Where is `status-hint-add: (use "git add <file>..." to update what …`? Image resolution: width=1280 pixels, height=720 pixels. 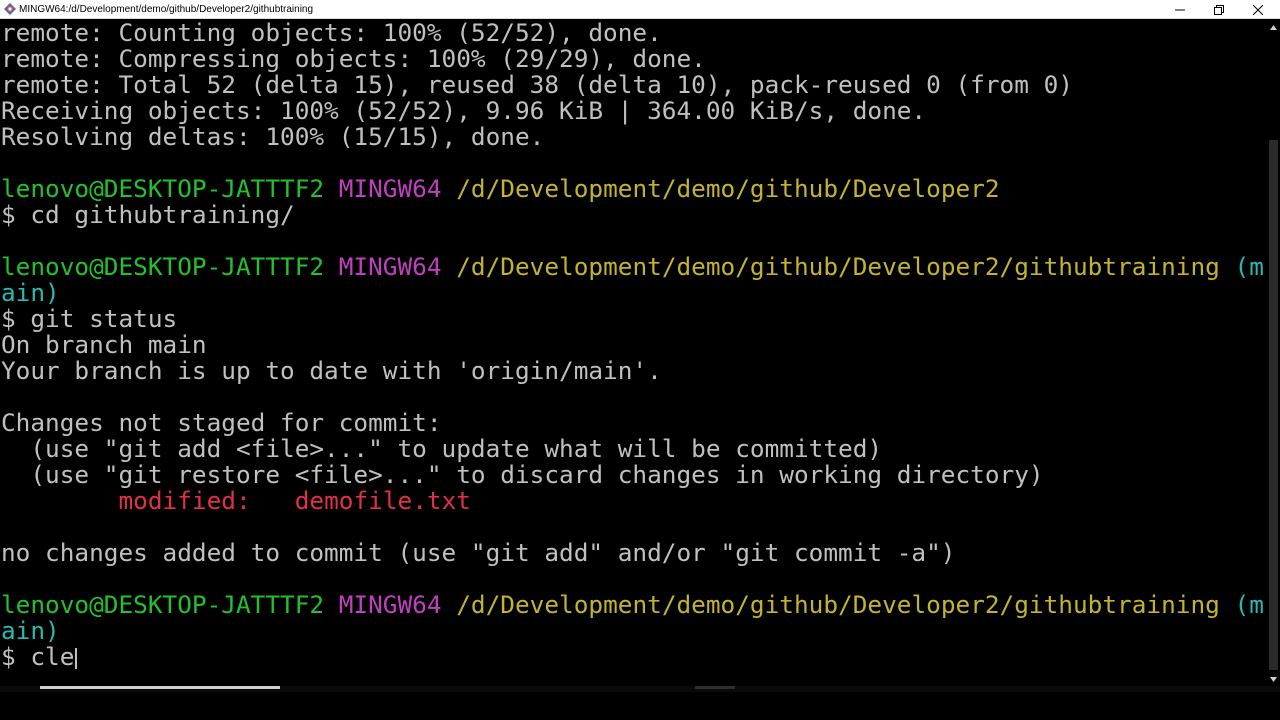 status-hint-add: (use "git add <file>..." to update what … is located at coordinates (442, 448).